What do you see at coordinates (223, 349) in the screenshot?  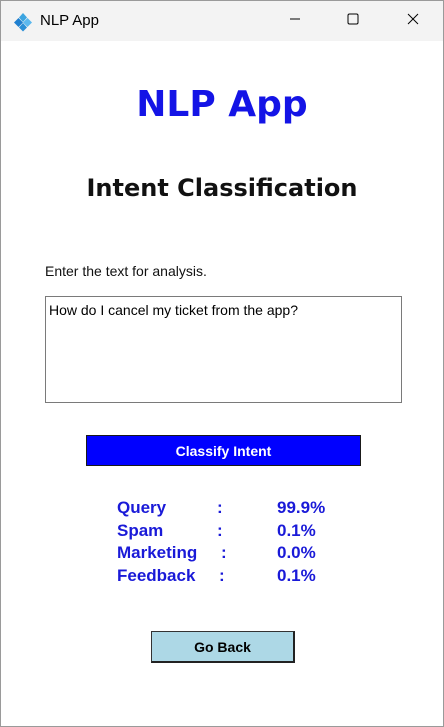 I see `analysis-text-input` at bounding box center [223, 349].